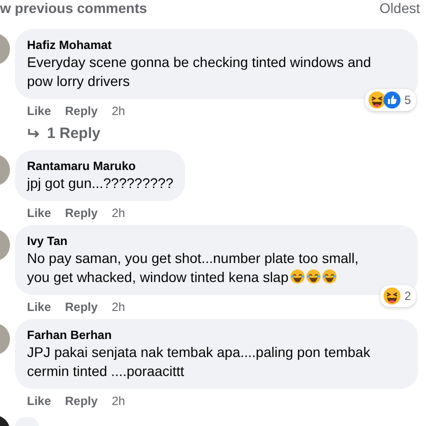 Image resolution: width=426 pixels, height=426 pixels. Describe the element at coordinates (216, 335) in the screenshot. I see `comment-author: Farhan Berhan` at that location.